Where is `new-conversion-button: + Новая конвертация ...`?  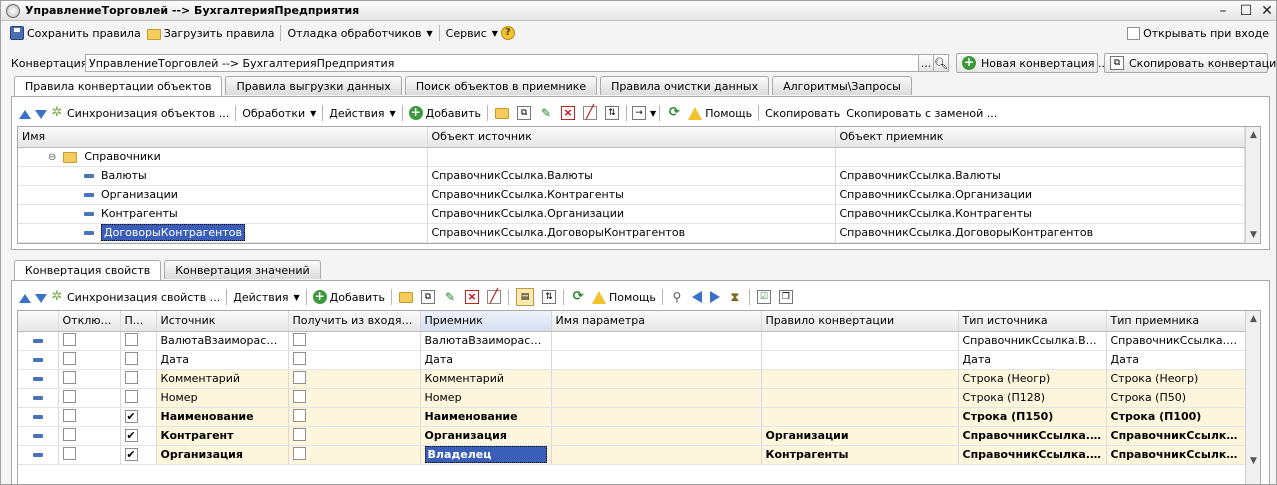
new-conversion-button: + Новая конвертация ... is located at coordinates (1032, 63).